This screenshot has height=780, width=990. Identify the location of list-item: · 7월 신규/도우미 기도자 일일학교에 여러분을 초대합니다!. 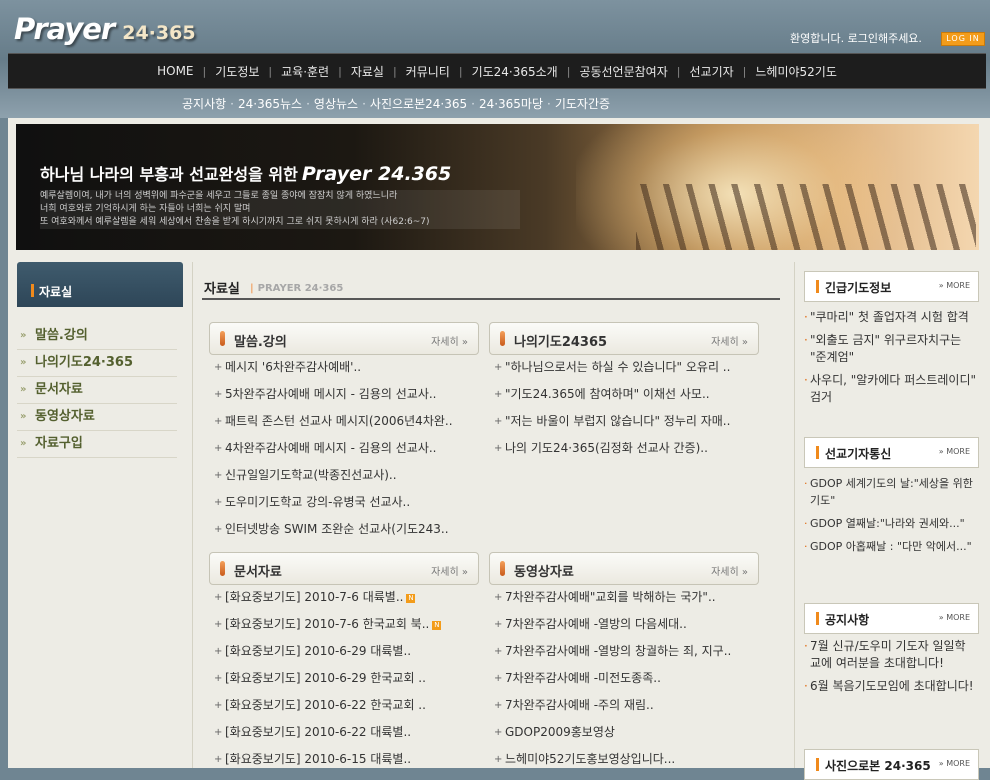
(890, 655).